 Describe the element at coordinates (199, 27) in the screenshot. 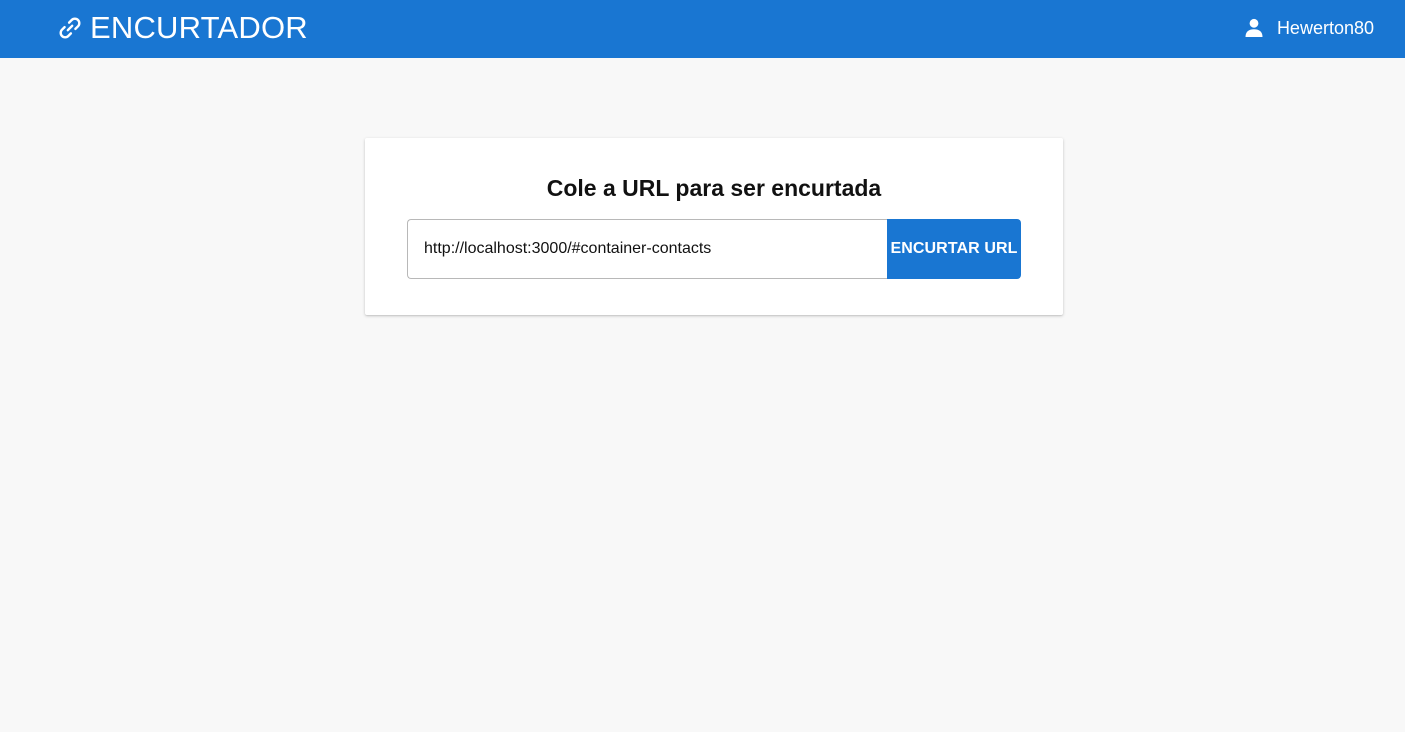

I see `brand-title: ENCURTADOR` at that location.